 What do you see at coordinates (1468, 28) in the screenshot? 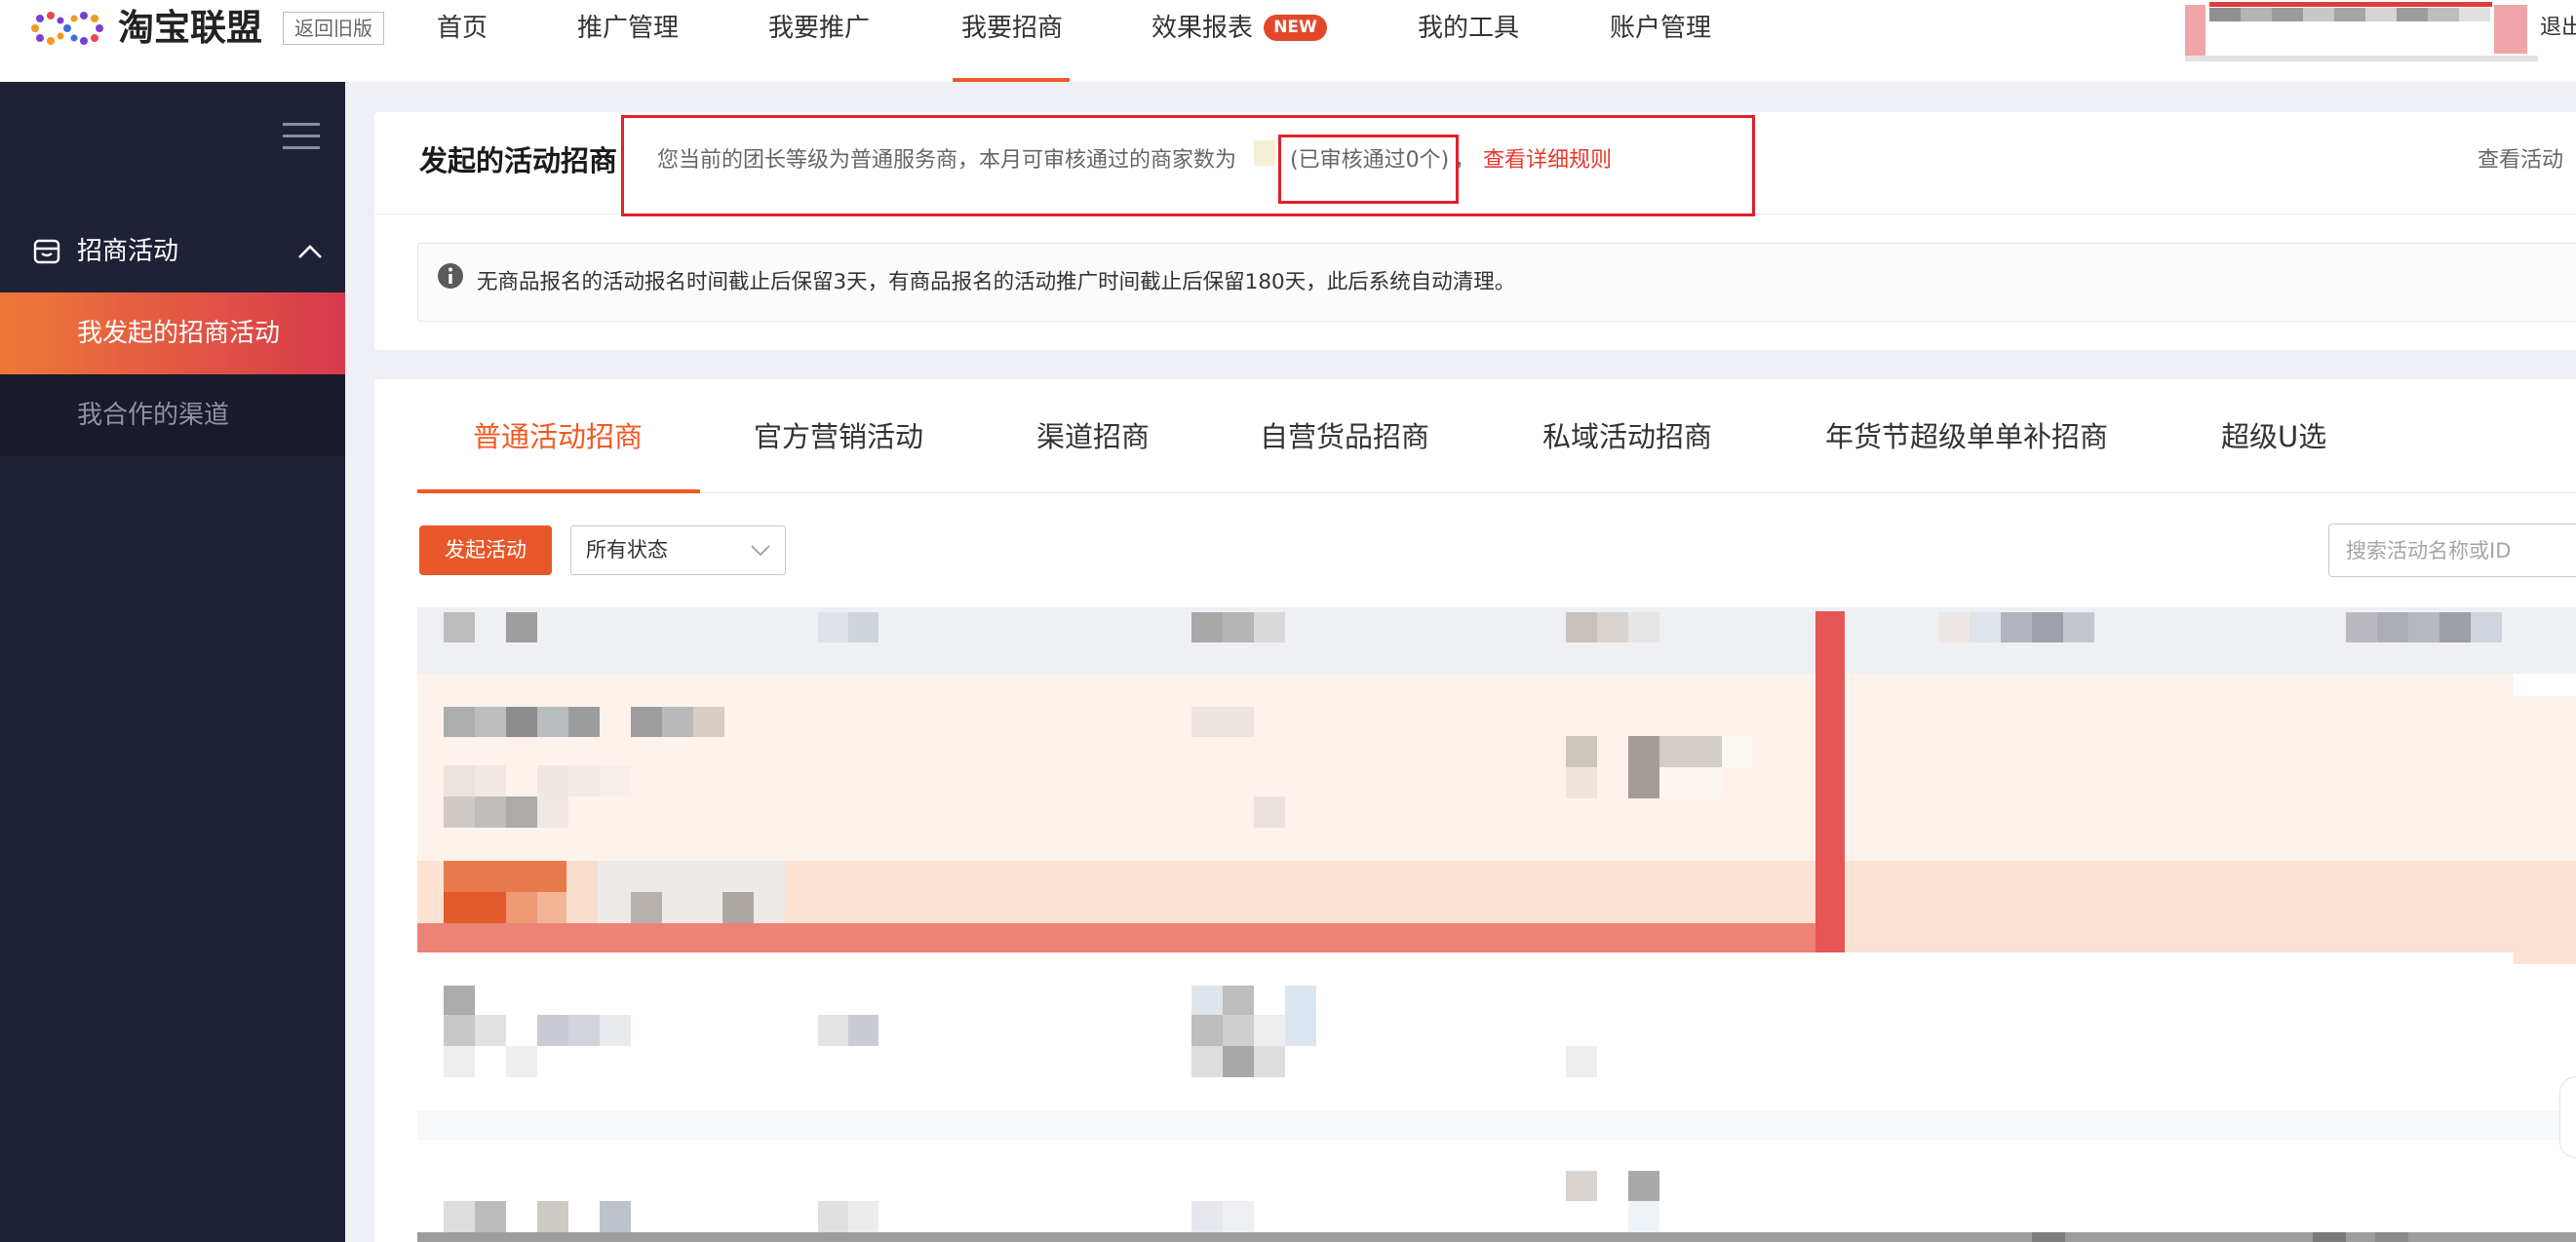
I see `nav-item-tools: 我的工具` at bounding box center [1468, 28].